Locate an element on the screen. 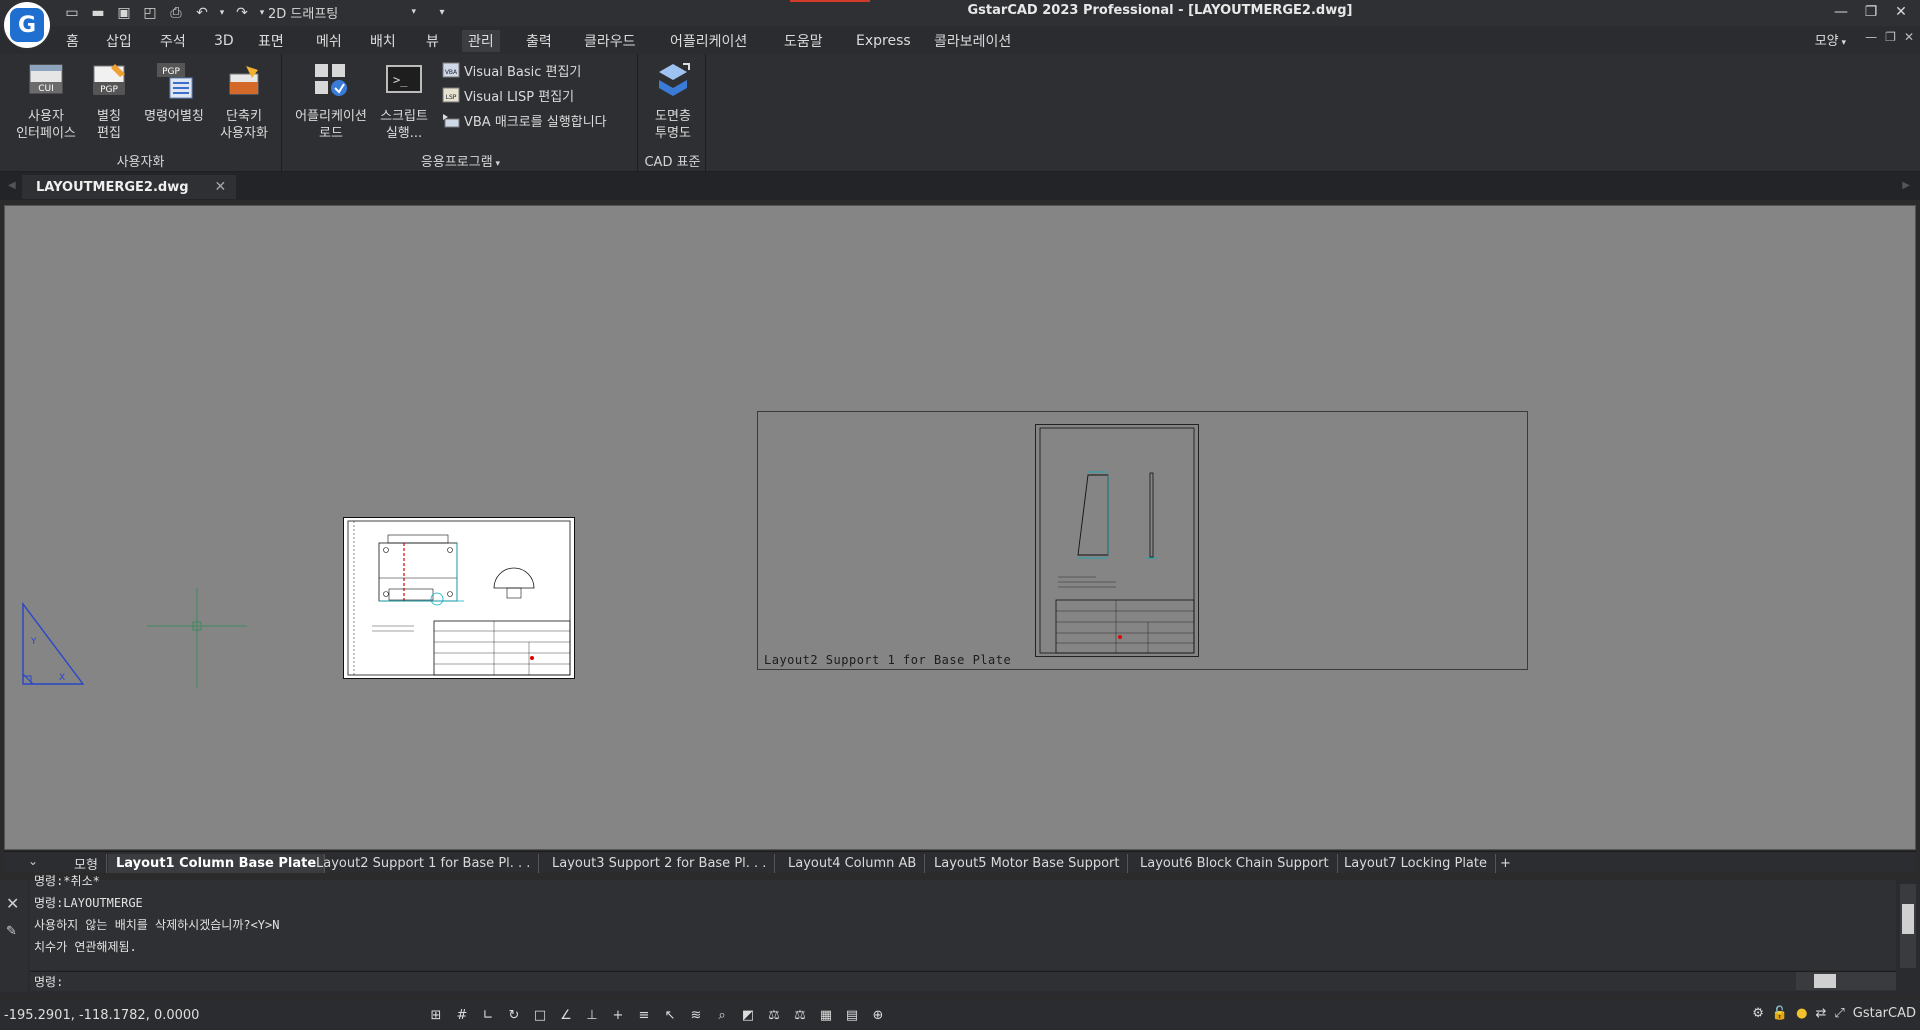 Image resolution: width=1920 pixels, height=1030 pixels. tab-collaboration: 콜라보레이션 is located at coordinates (972, 41).